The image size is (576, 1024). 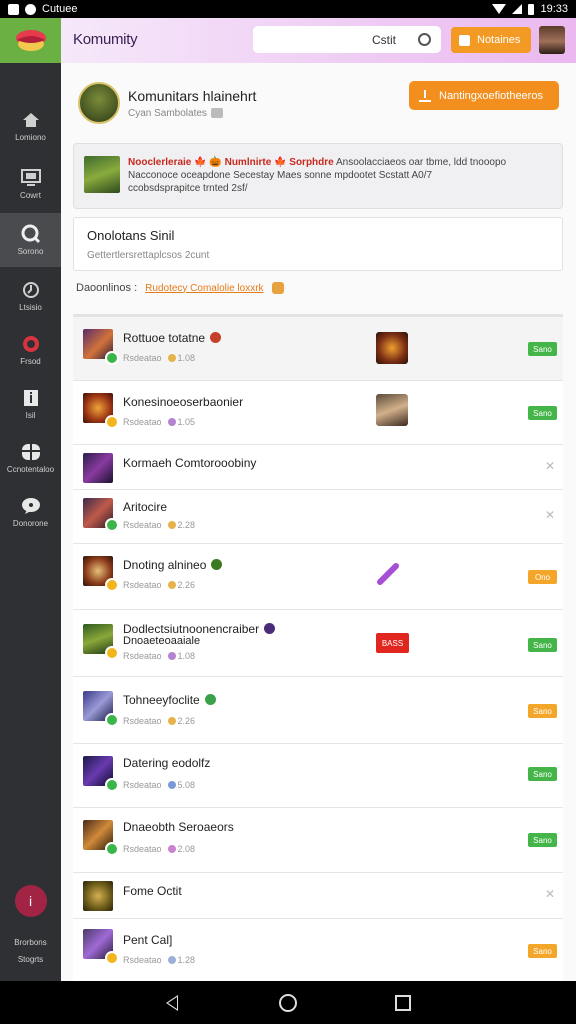 I want to click on emoji-icon, so click(x=210, y=699).